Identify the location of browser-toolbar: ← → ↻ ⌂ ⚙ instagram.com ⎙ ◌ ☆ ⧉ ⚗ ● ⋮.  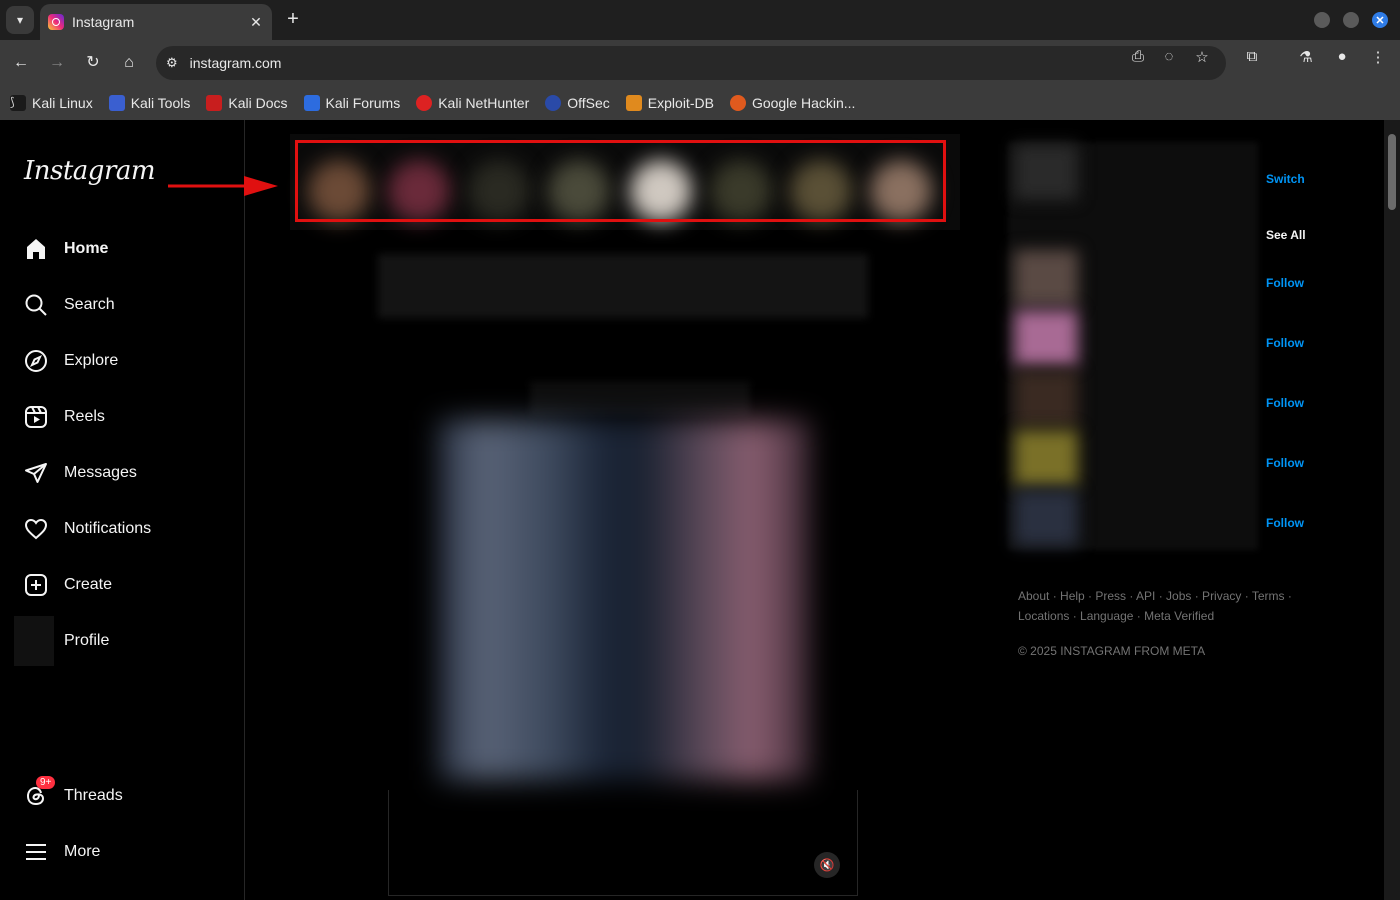
(700, 63).